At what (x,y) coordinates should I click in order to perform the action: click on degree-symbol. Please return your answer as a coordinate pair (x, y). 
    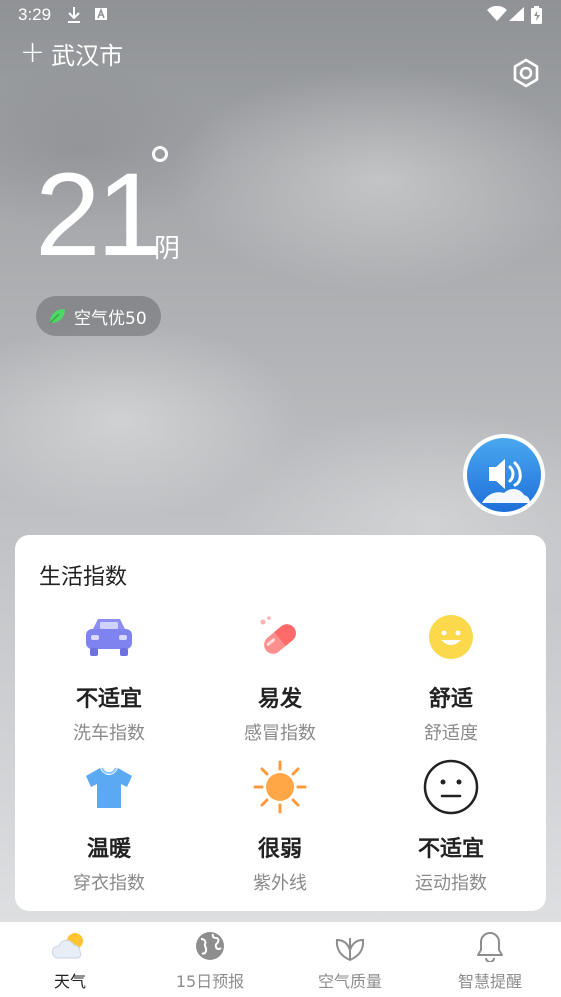
    Looking at the image, I should click on (160, 154).